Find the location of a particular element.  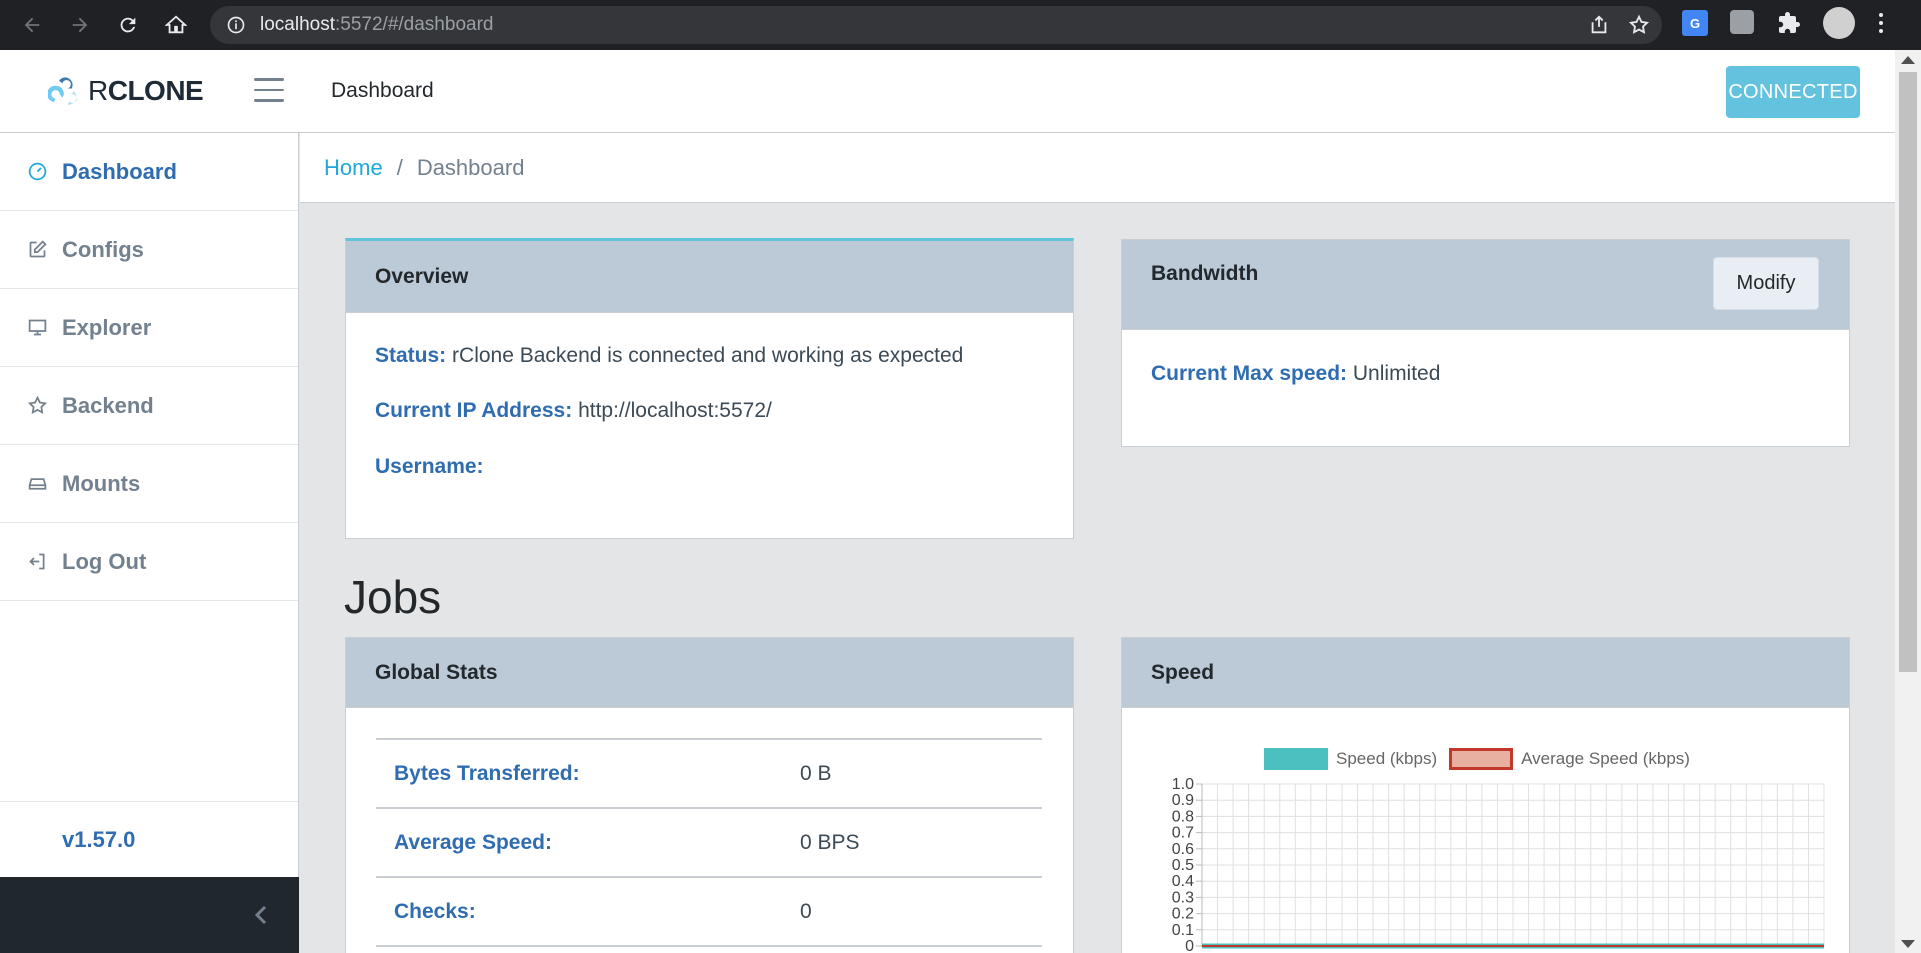

legend-swatch-speed is located at coordinates (1296, 759).